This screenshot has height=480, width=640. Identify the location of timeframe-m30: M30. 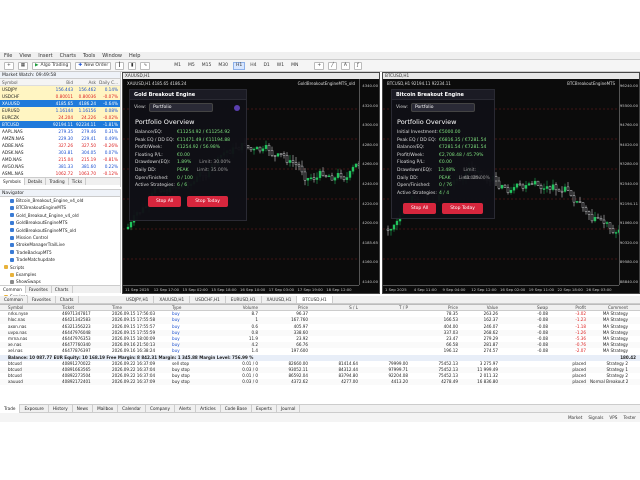
(223, 66).